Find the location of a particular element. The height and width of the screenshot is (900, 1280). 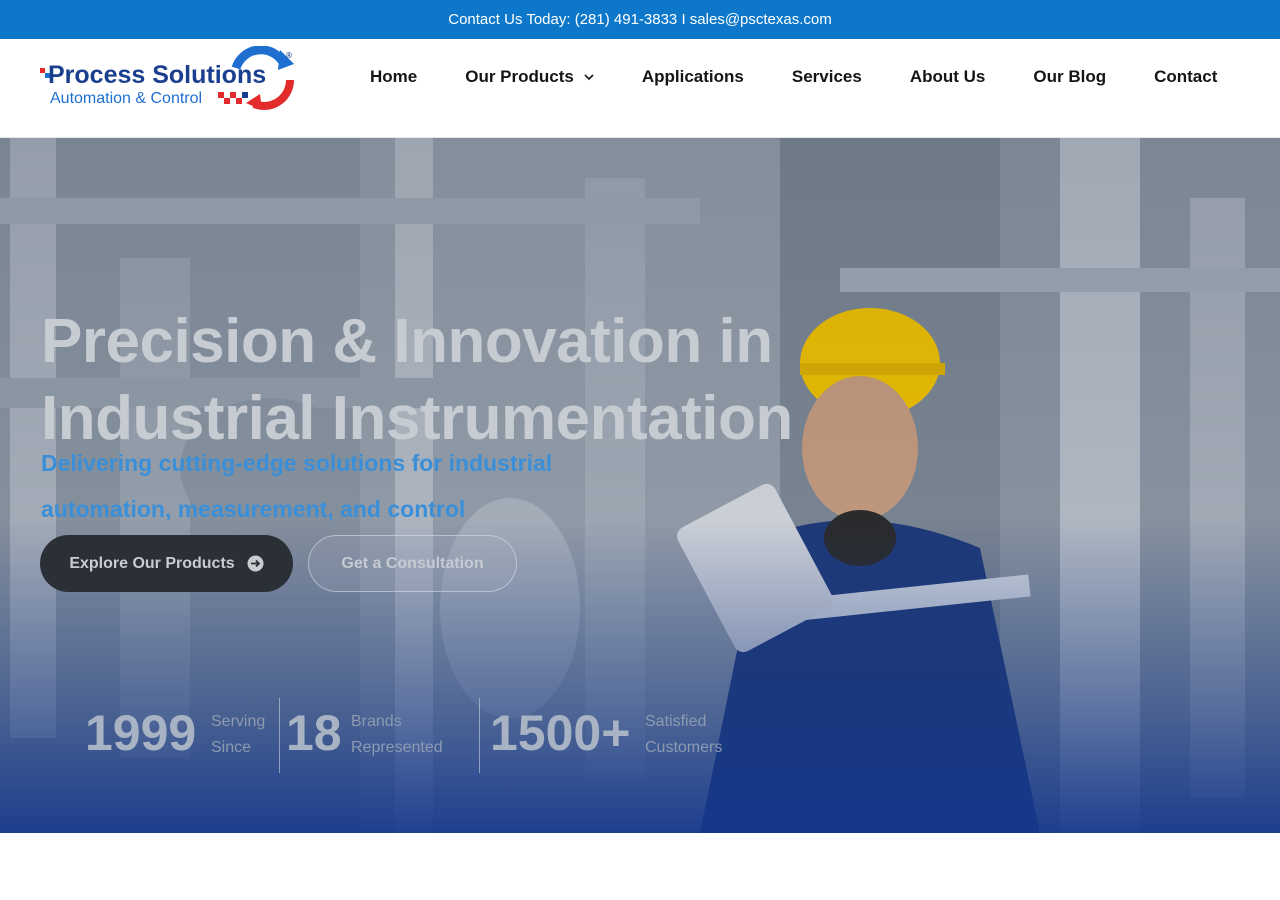

get-consultation-label: Get a Consultation is located at coordinates (412, 563).